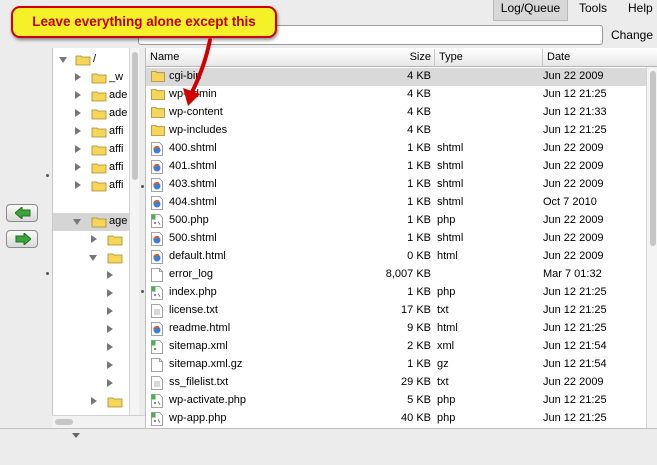 Image resolution: width=657 pixels, height=465 pixels. Describe the element at coordinates (572, 274) in the screenshot. I see `file-date: Mar 7 01:32` at that location.